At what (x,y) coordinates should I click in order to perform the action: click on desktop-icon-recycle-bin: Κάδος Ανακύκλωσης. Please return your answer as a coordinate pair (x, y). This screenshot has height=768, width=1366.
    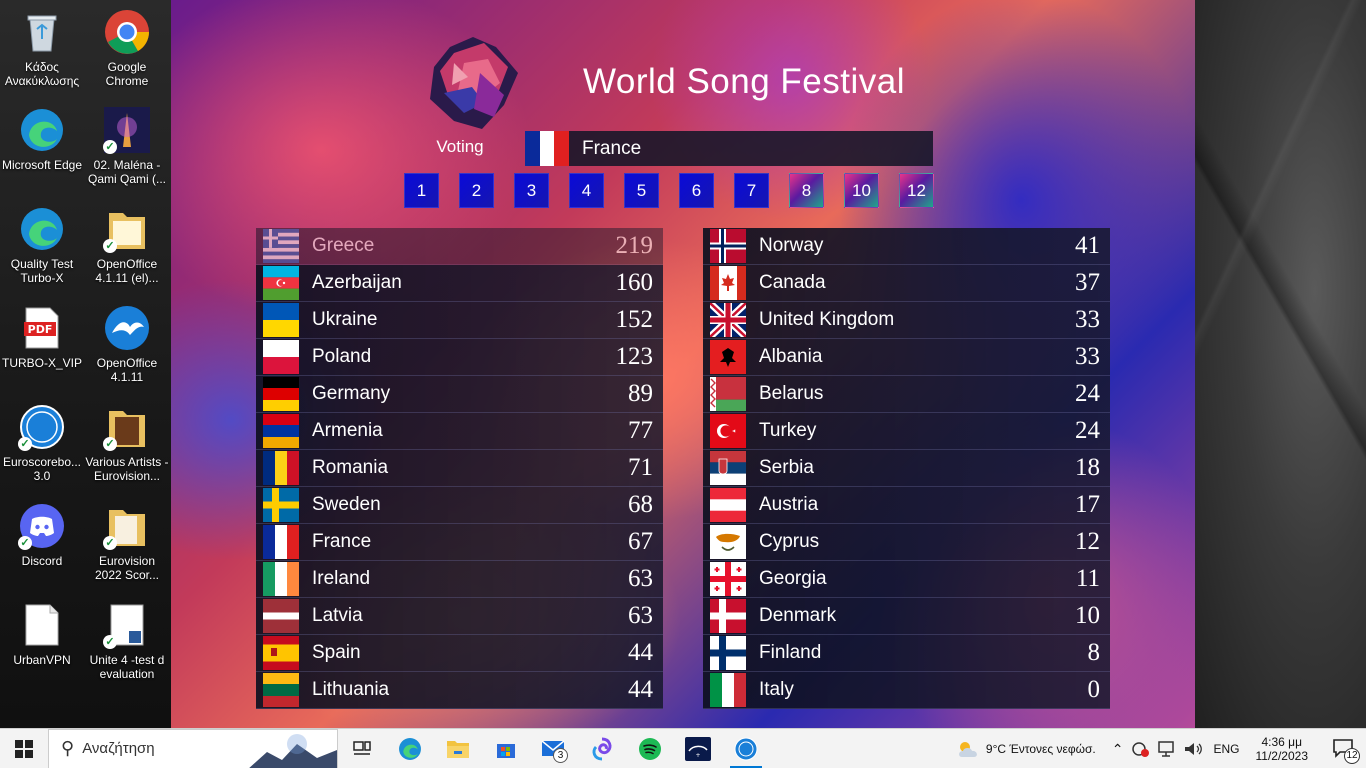
    Looking at the image, I should click on (42, 48).